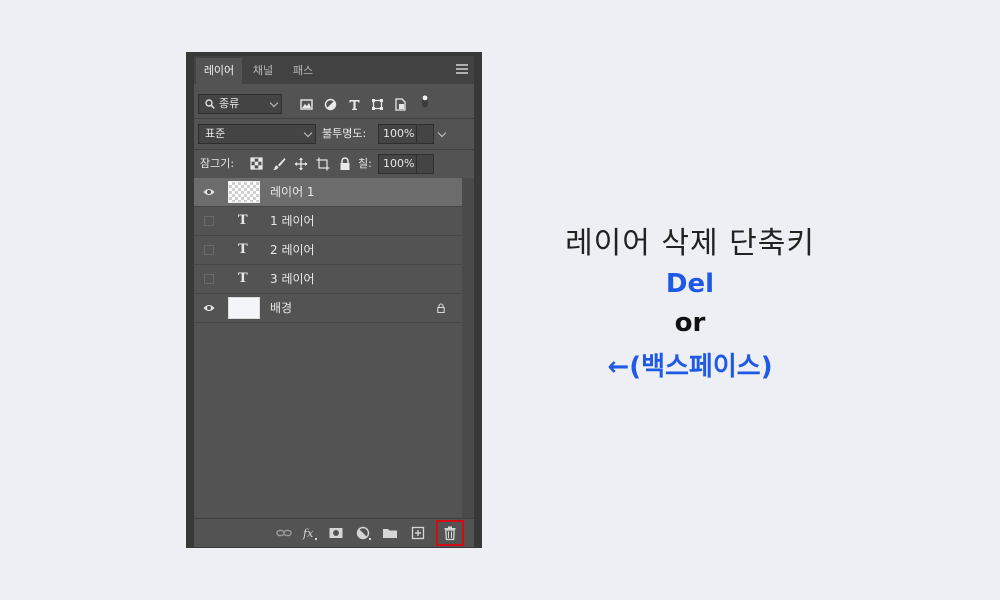 The height and width of the screenshot is (600, 1000). What do you see at coordinates (334, 70) in the screenshot?
I see `panel-tab-bar: 레이어 채널 패스` at bounding box center [334, 70].